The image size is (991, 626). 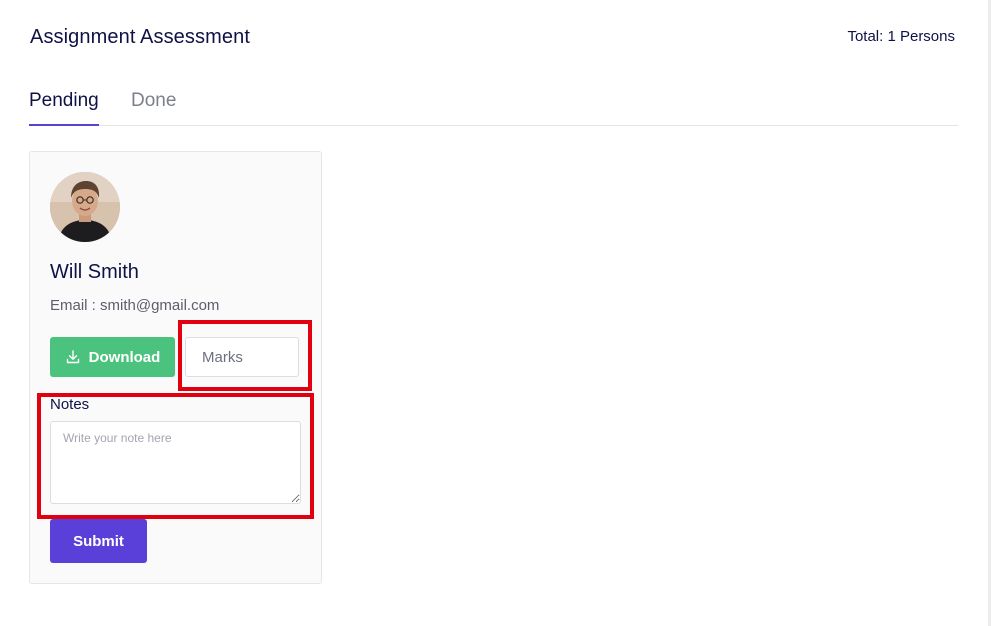 What do you see at coordinates (901, 36) in the screenshot?
I see `total-persons-count: Total: 1 Persons` at bounding box center [901, 36].